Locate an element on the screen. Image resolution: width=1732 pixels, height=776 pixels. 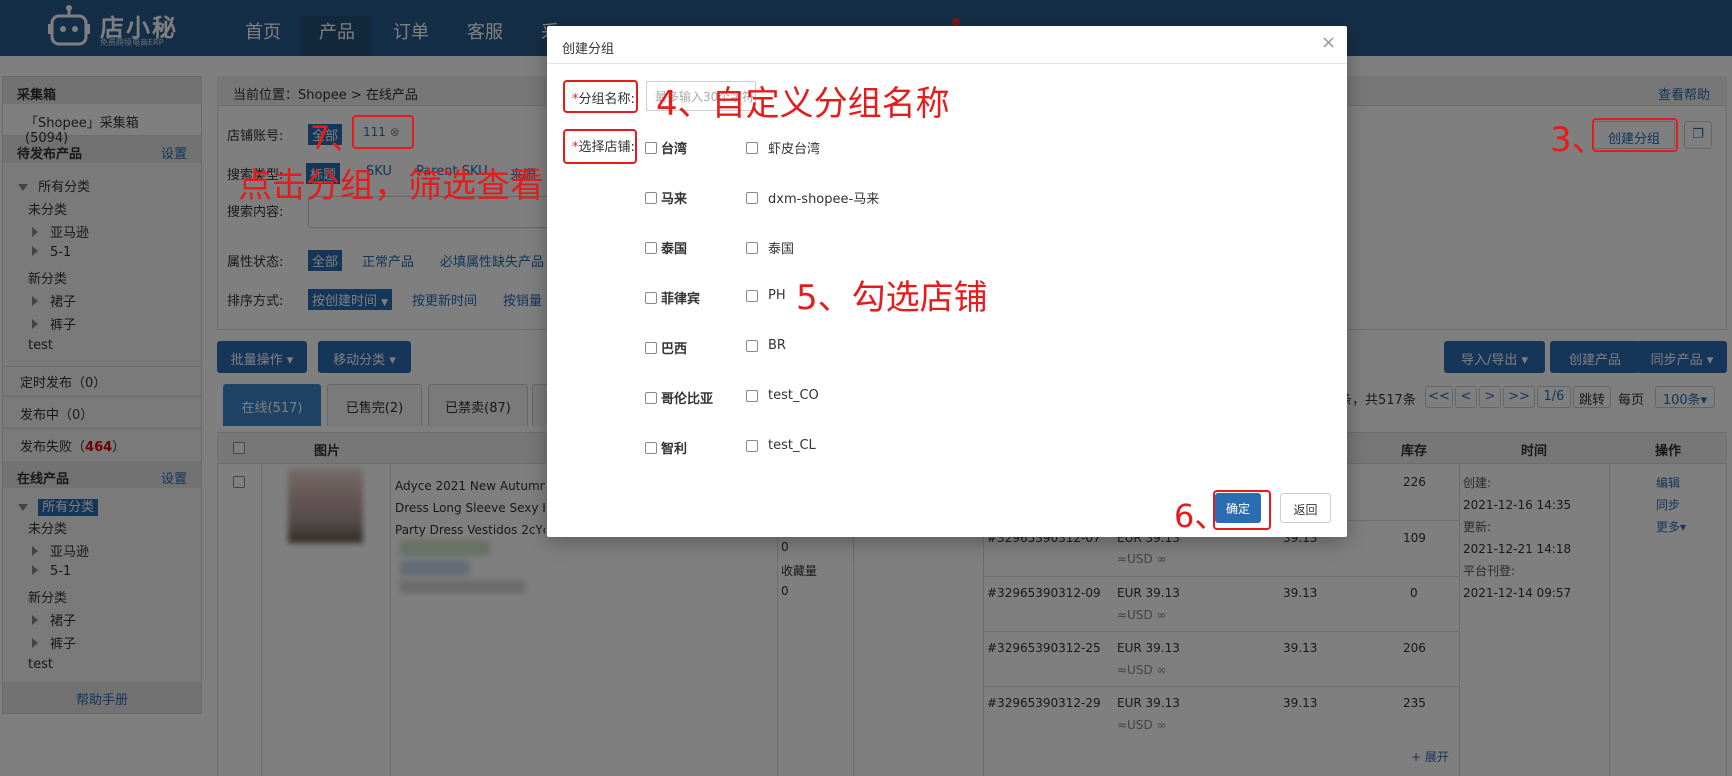
shop-name: 马来 is located at coordinates (674, 199).